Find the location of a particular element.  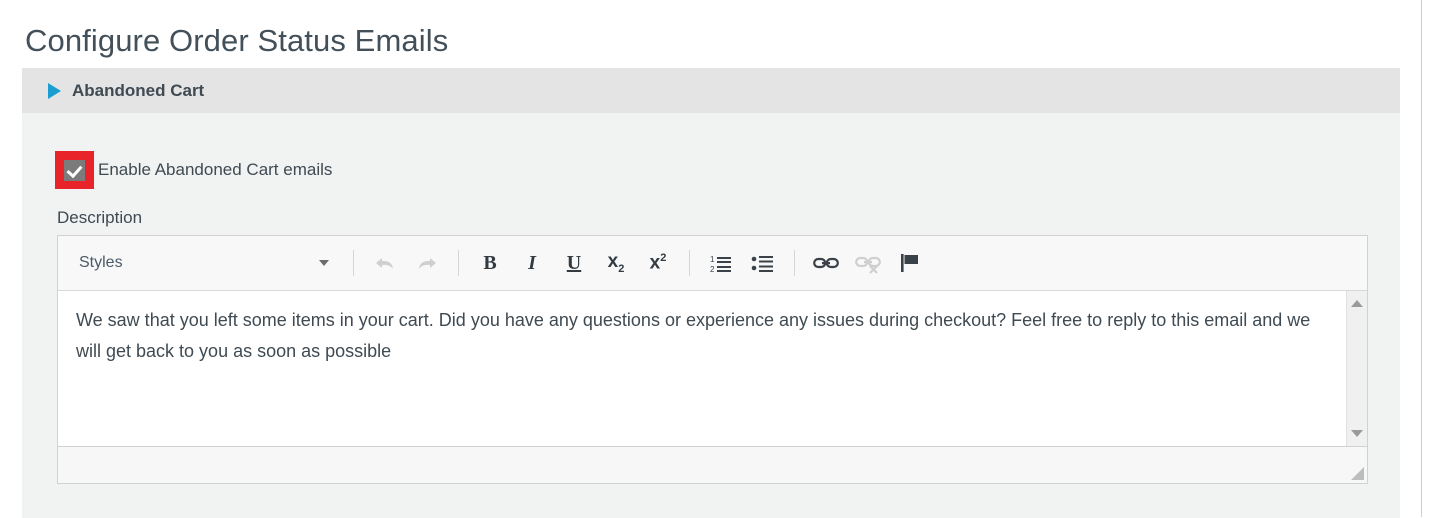

bold-button: B is located at coordinates (490, 263).